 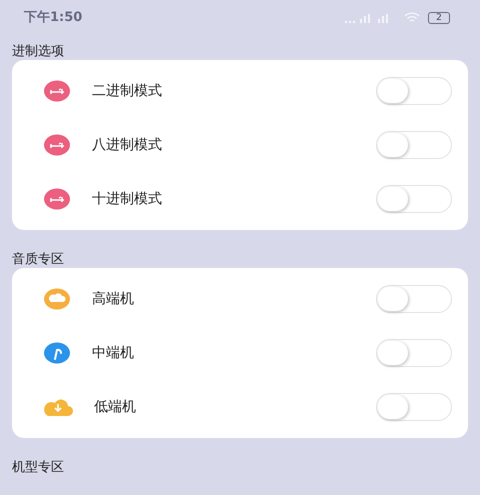 I want to click on hook-circle-icon, so click(x=57, y=353).